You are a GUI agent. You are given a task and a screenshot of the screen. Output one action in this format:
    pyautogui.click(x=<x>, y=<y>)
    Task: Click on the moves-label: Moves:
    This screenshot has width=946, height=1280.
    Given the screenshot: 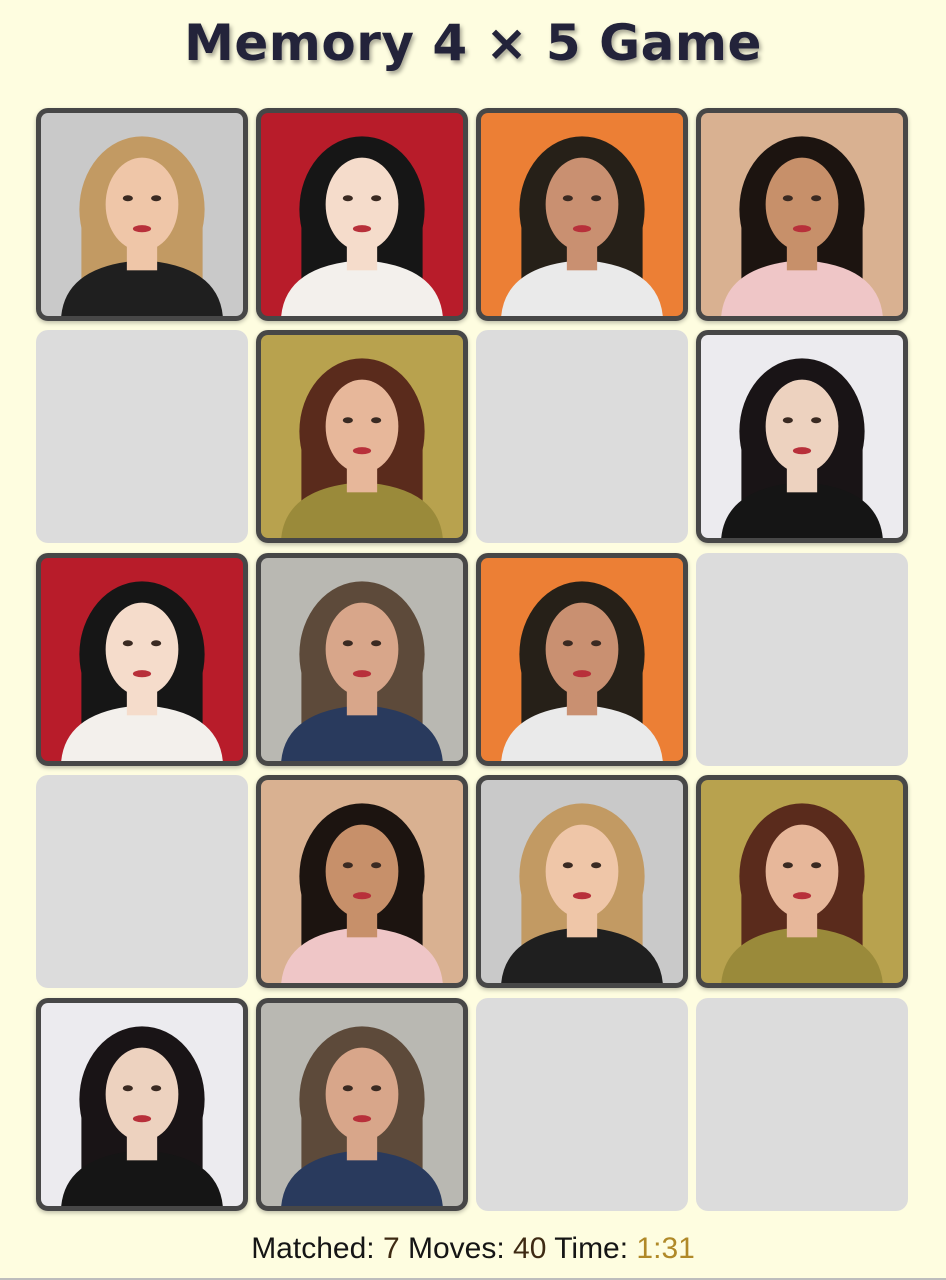 What is the action you would take?
    pyautogui.click(x=456, y=1248)
    